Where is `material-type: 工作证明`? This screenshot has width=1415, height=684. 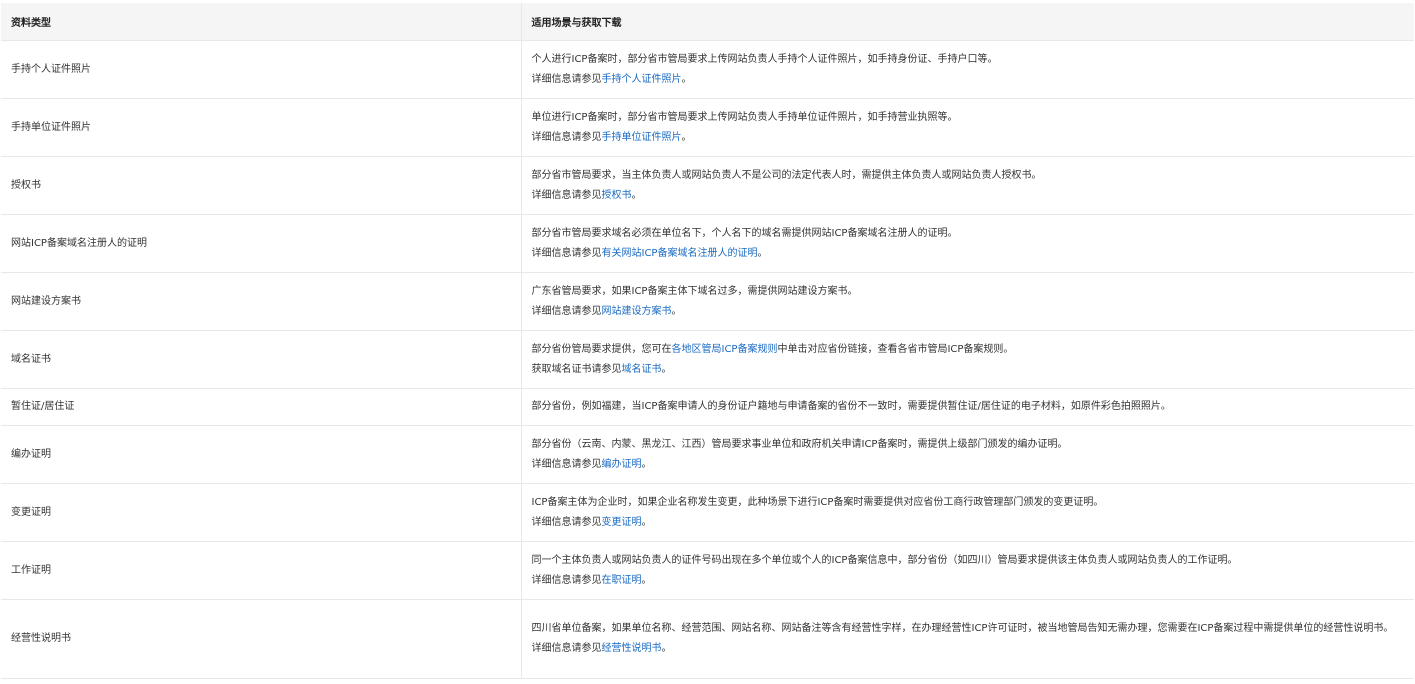
material-type: 工作证明 is located at coordinates (261, 570).